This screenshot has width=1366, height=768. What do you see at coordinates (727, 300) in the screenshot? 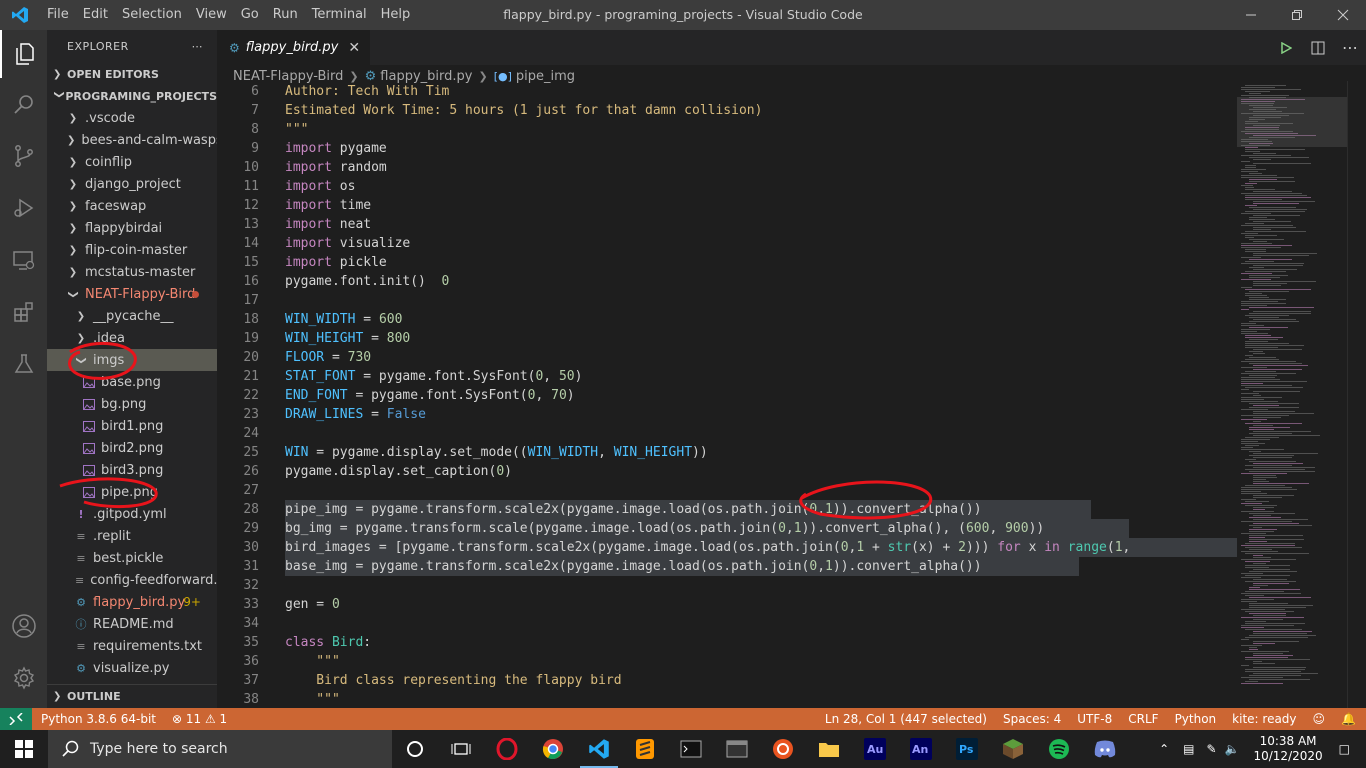
I see `code-line: 17` at bounding box center [727, 300].